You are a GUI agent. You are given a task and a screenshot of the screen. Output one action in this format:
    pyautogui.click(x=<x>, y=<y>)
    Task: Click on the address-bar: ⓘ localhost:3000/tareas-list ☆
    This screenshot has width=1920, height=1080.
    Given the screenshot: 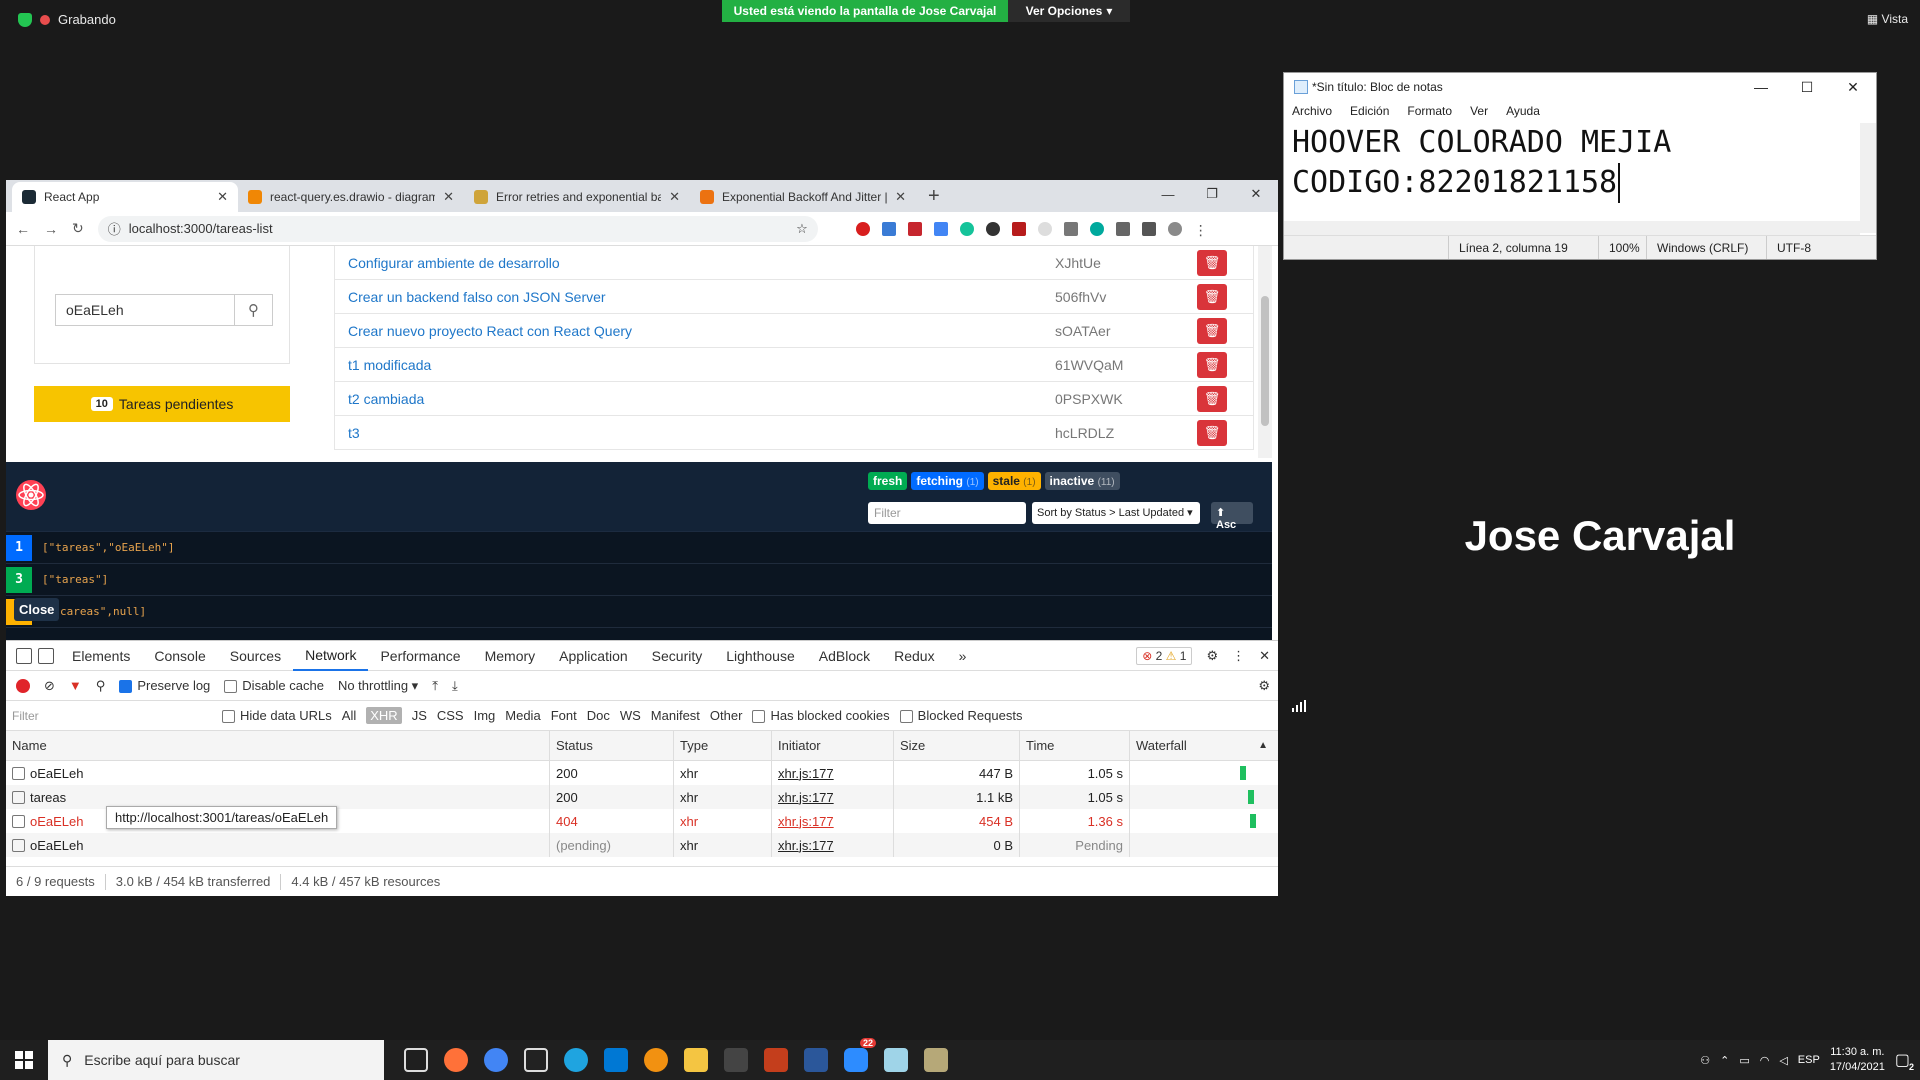 What is the action you would take?
    pyautogui.click(x=457, y=228)
    